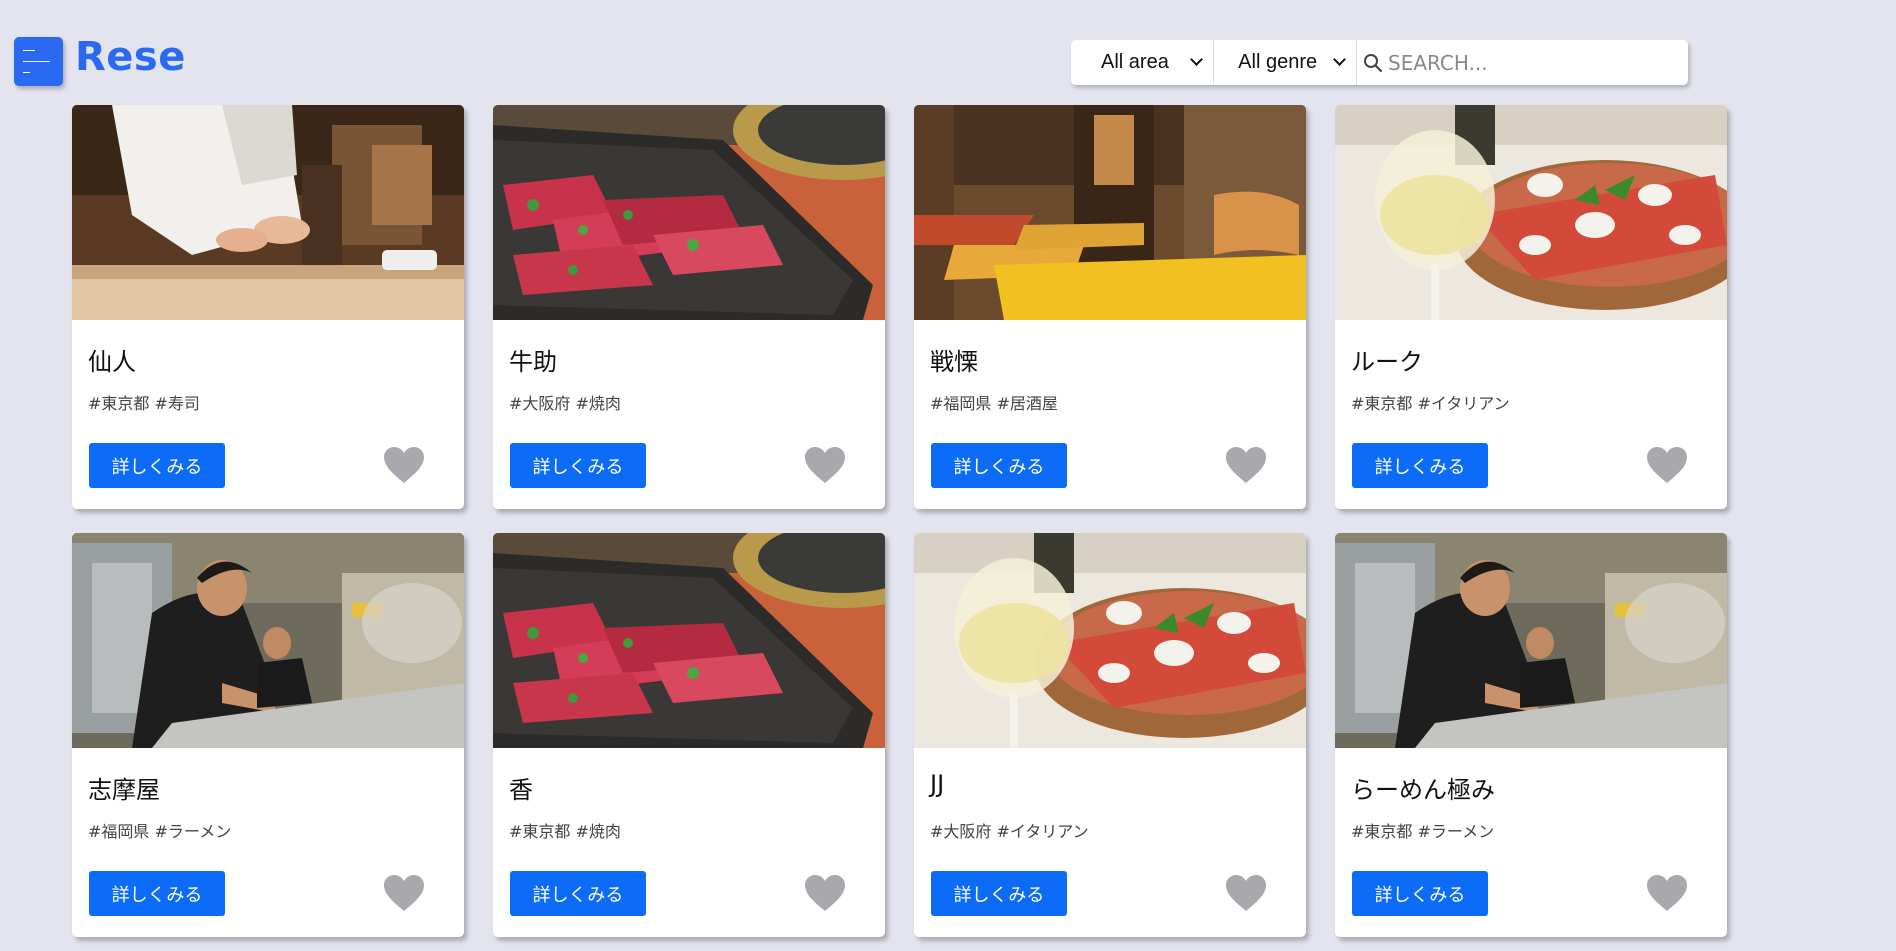  Describe the element at coordinates (268, 414) in the screenshot. I see `card-body: 仙人 #東京都 #寿司詳しくみる` at that location.